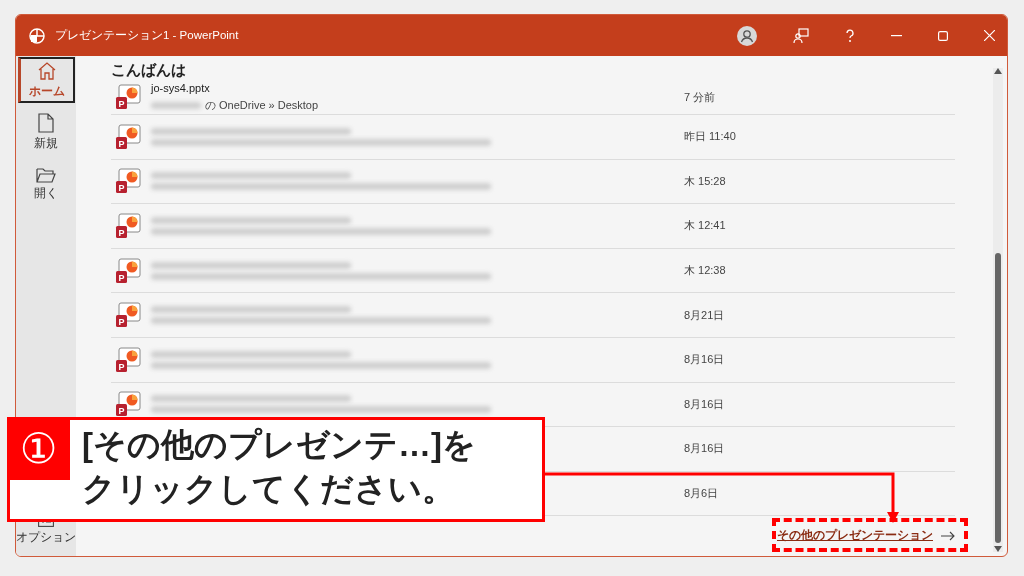 This screenshot has height=576, width=1024. Describe the element at coordinates (705, 226) in the screenshot. I see `file-date: 木 12:41` at that location.